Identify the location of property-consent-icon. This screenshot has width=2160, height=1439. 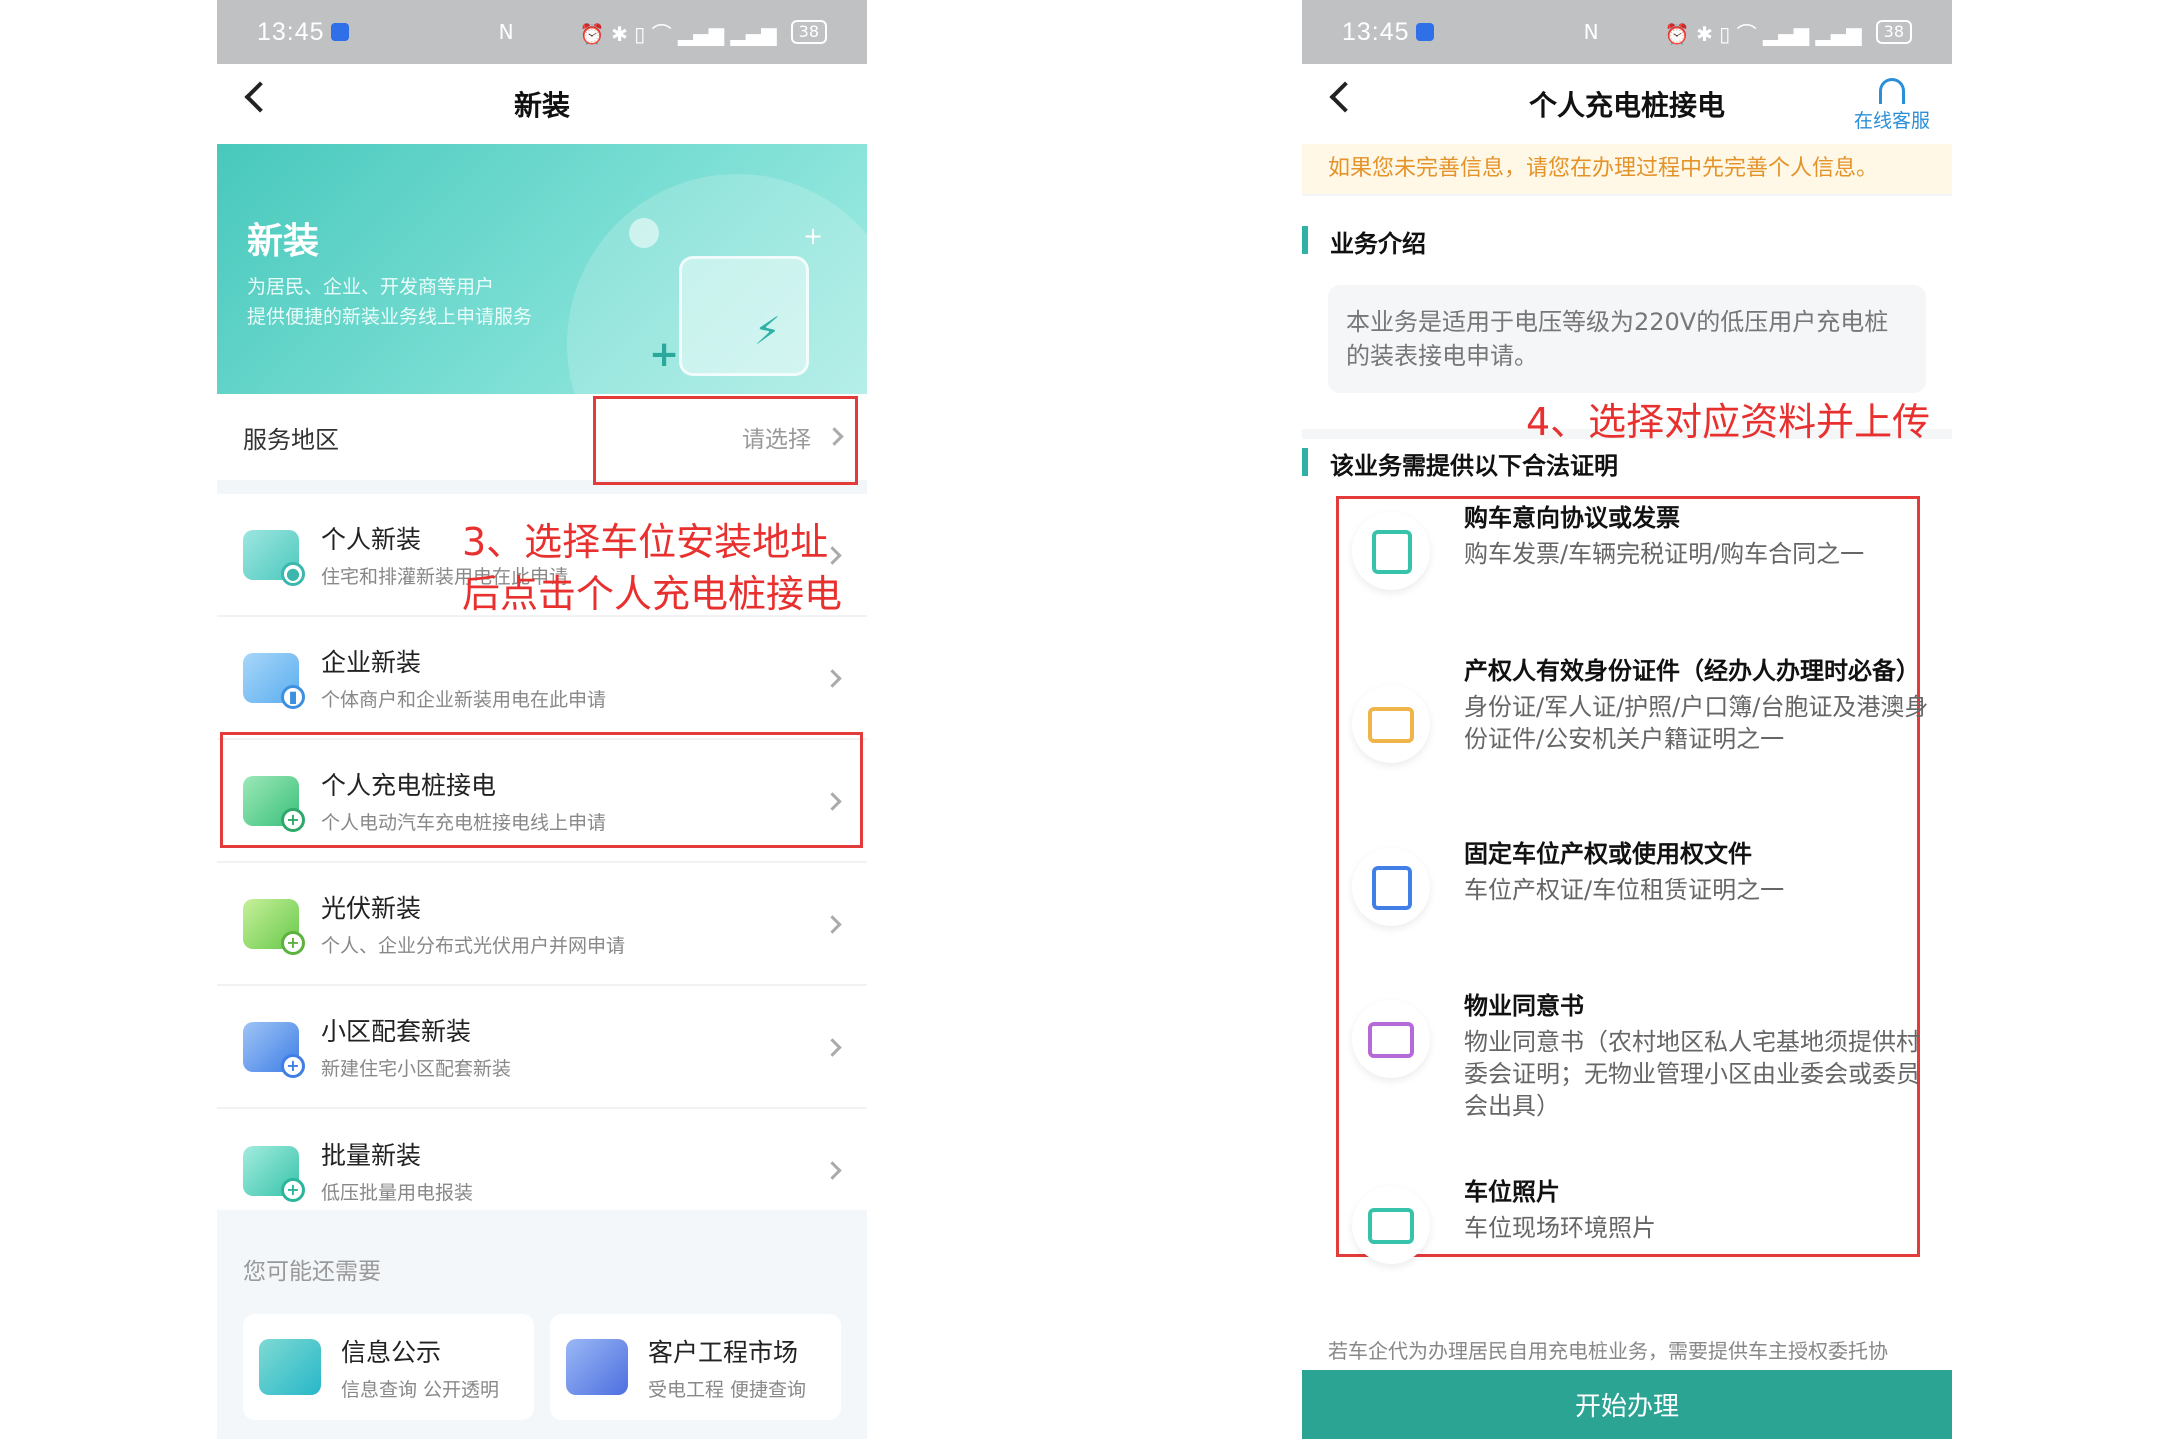
(1391, 1039).